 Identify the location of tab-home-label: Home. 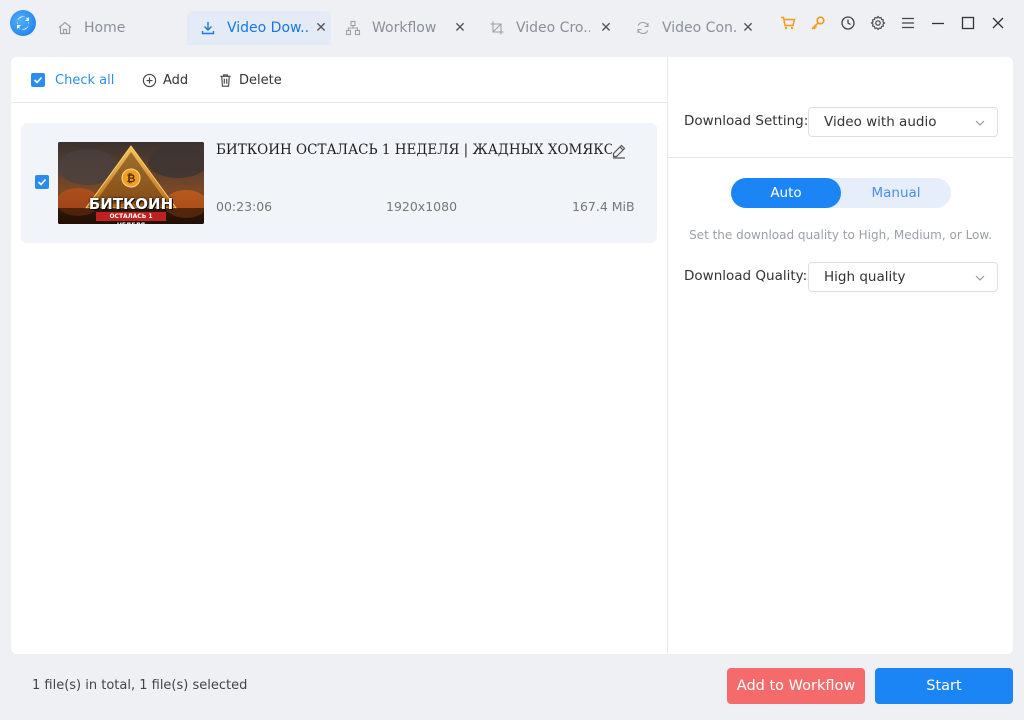
(105, 28).